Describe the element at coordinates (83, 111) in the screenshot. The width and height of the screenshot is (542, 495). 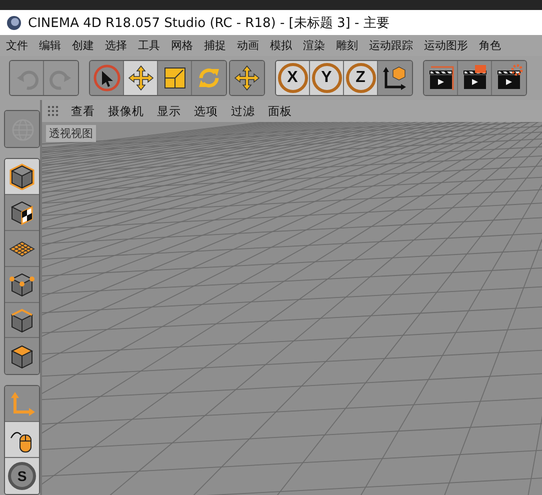
I see `menu-item: 查看` at that location.